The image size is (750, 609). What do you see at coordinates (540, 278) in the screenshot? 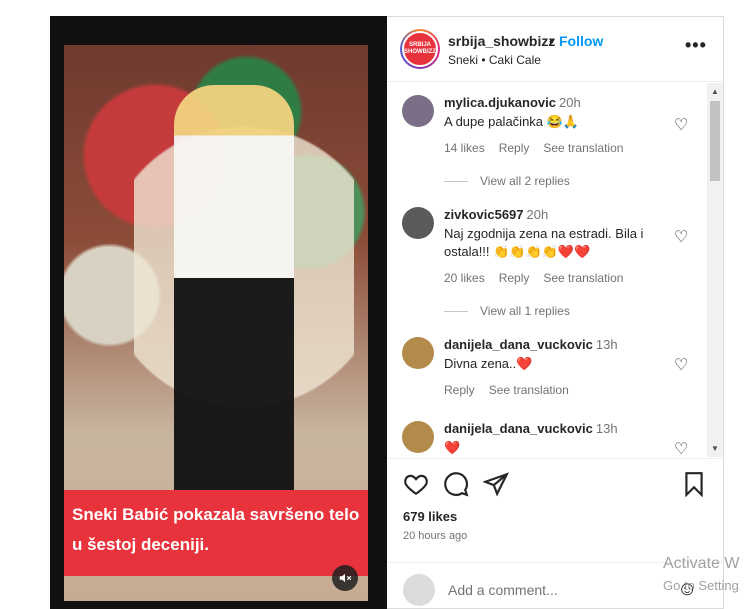
I see `comment-meta: 20 likes Reply See translation` at bounding box center [540, 278].